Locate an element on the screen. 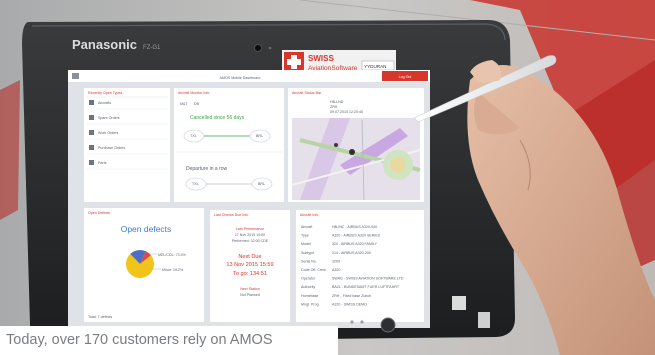 The image size is (655, 355). flight-1-from: TXL is located at coordinates (193, 136).